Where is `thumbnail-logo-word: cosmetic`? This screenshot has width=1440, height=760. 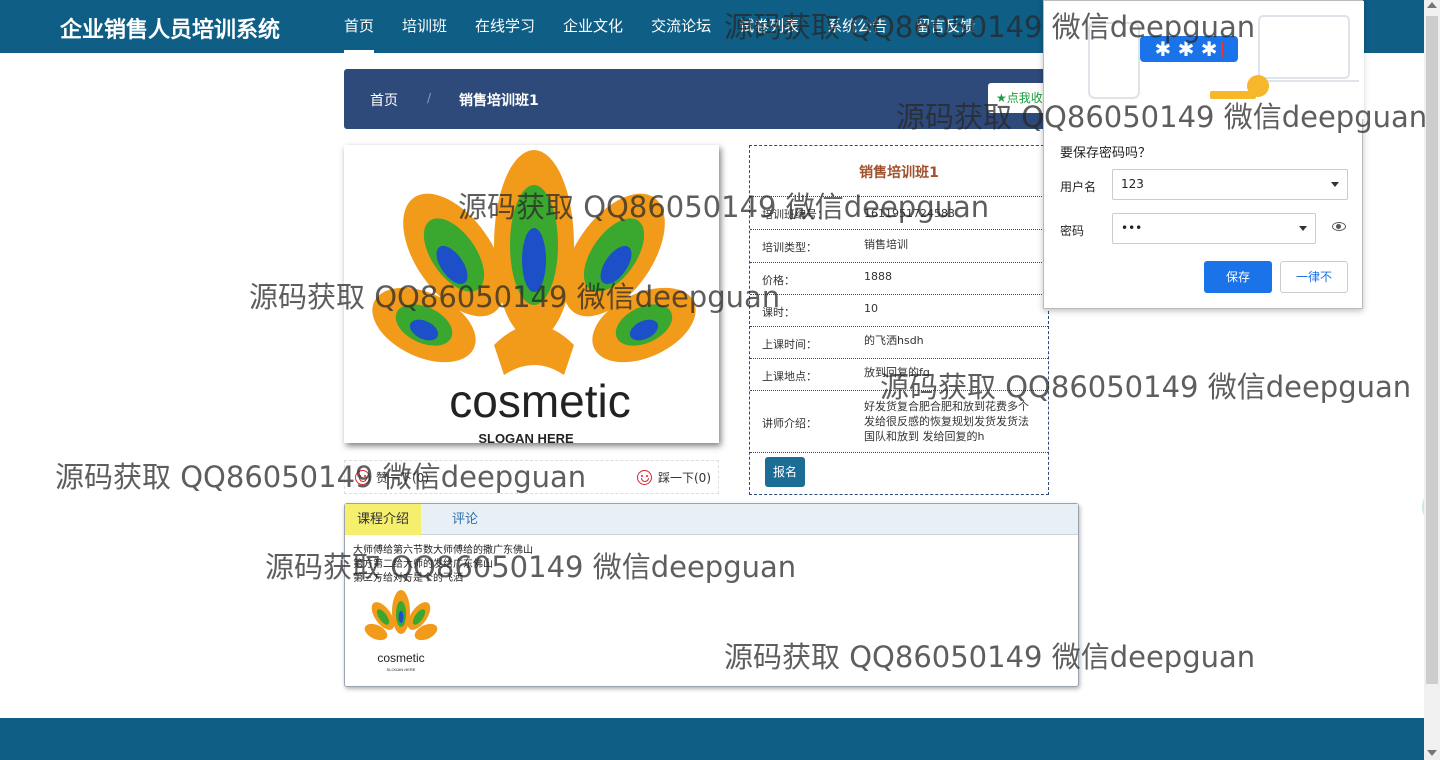 thumbnail-logo-word: cosmetic is located at coordinates (400, 658).